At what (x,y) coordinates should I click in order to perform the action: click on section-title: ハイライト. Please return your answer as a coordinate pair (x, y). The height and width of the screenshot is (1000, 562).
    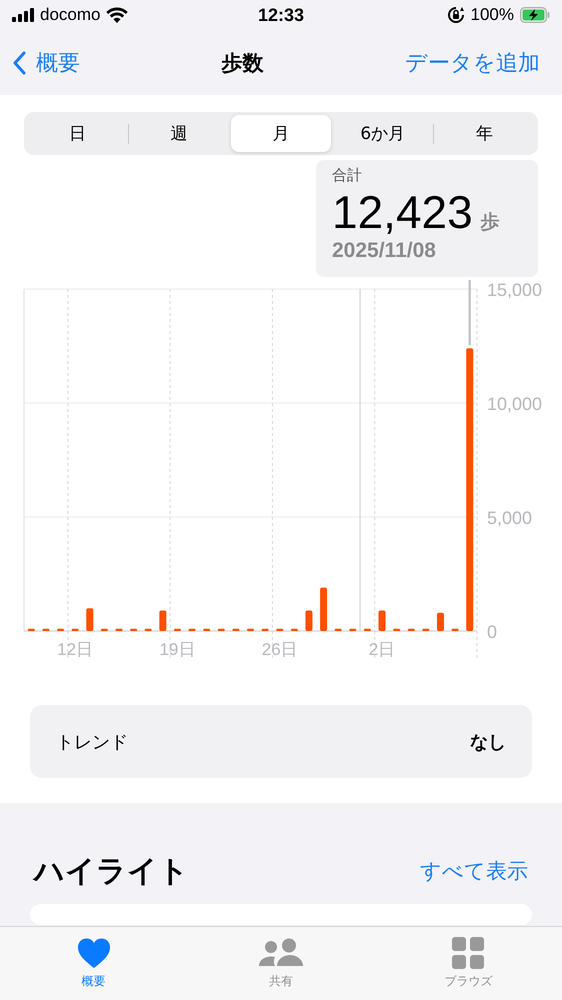
    Looking at the image, I should click on (111, 871).